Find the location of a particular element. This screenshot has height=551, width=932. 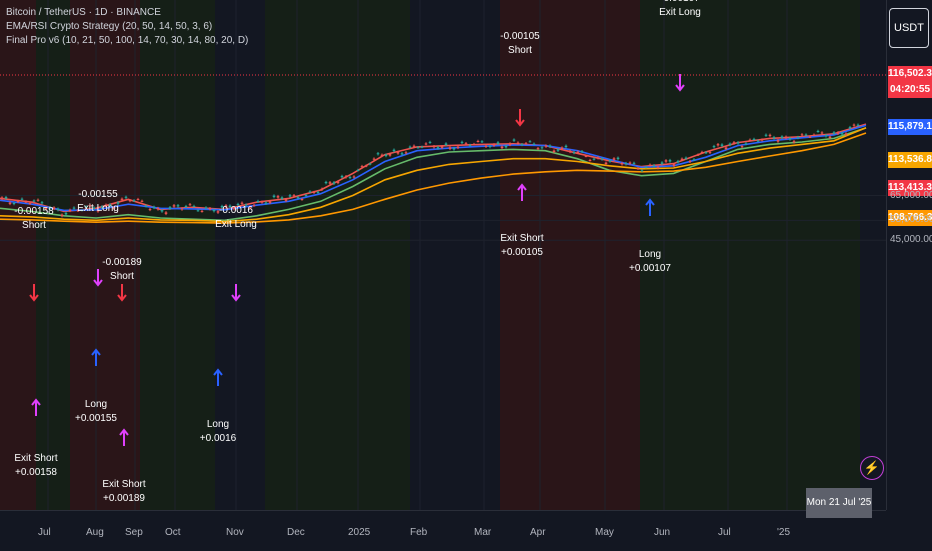

trade-annotation: -0.00155 Exit Long is located at coordinates (98, 202).